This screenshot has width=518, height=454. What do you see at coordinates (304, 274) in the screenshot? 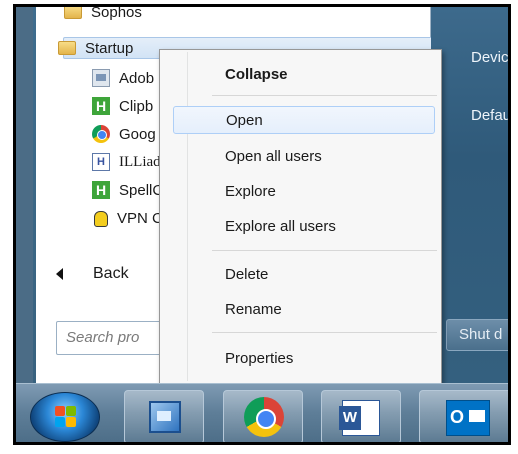
I see `menu-item-delete: Delete` at bounding box center [304, 274].